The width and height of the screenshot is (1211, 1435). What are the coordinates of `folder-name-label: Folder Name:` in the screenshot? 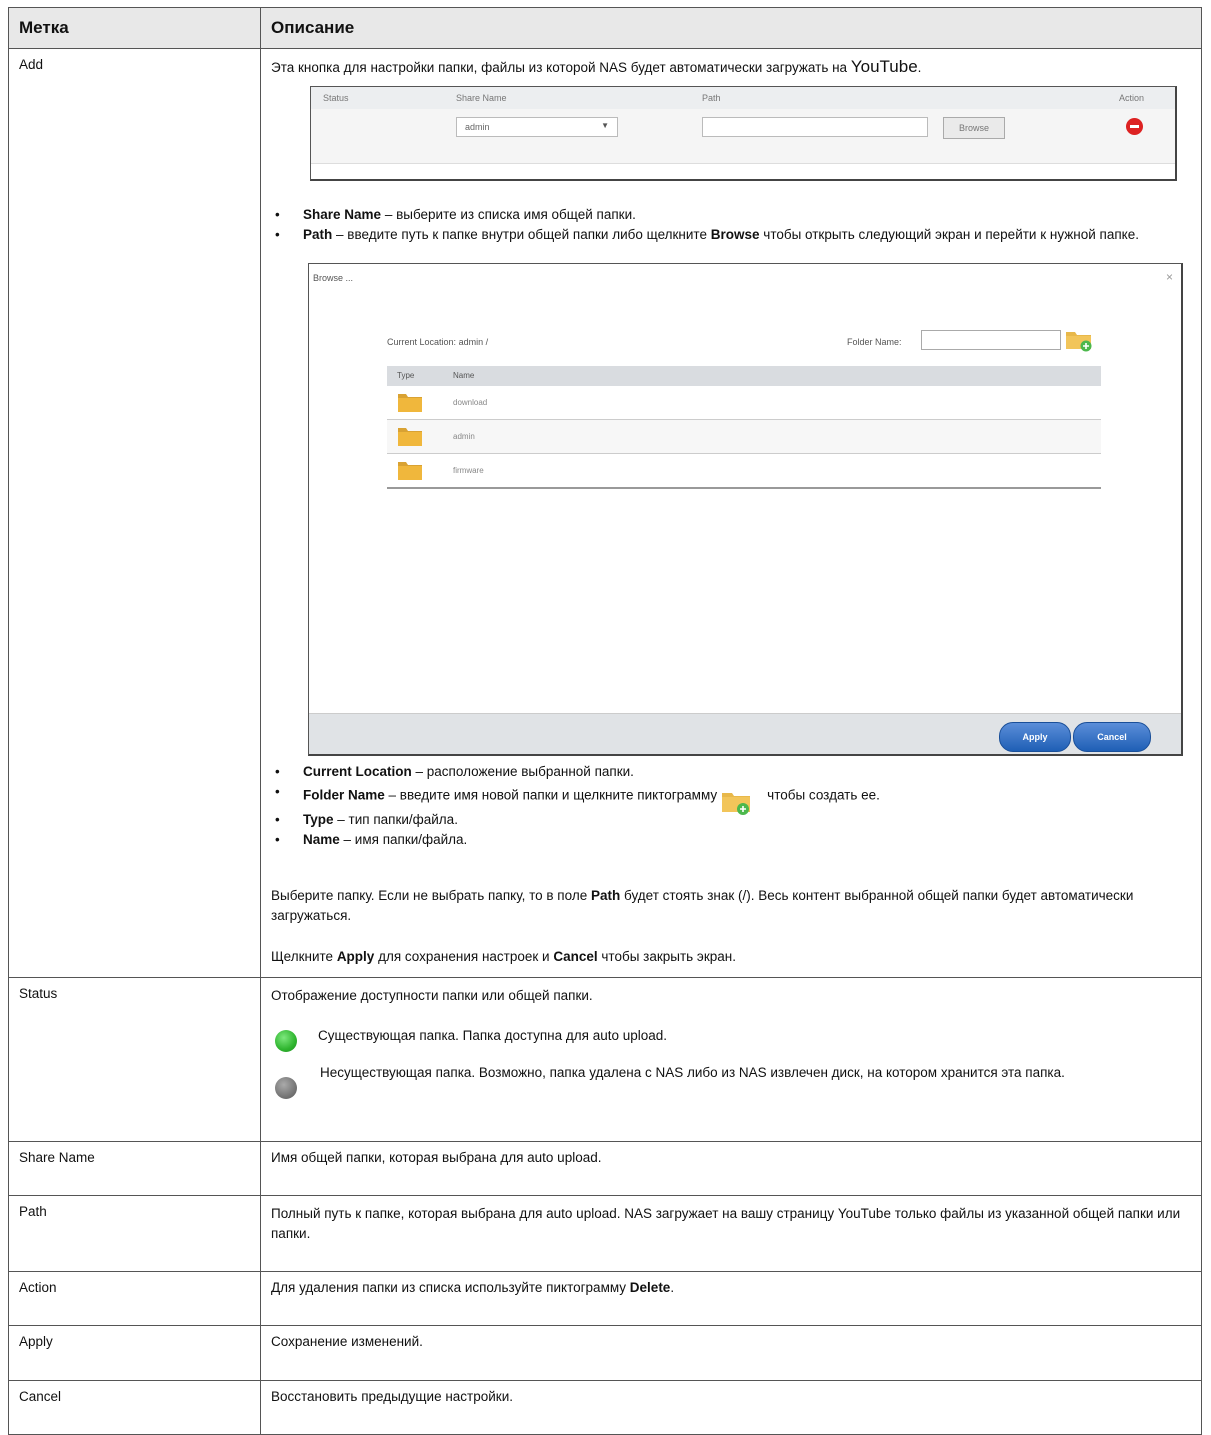 It's located at (874, 342).